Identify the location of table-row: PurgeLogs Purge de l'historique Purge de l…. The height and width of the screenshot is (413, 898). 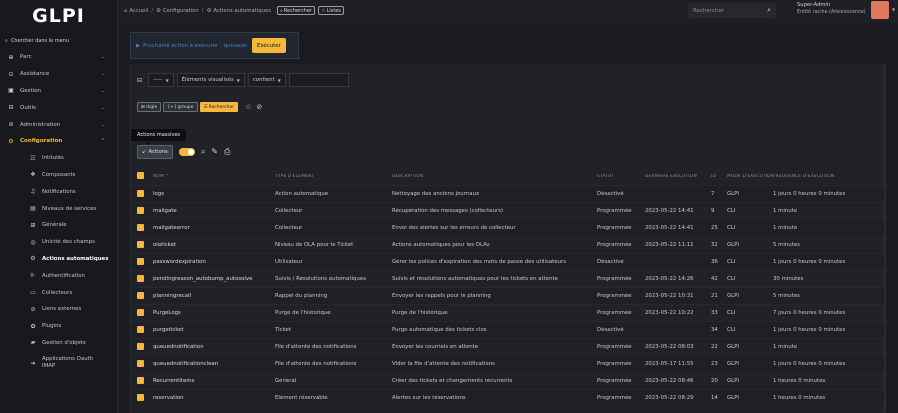
(507, 312).